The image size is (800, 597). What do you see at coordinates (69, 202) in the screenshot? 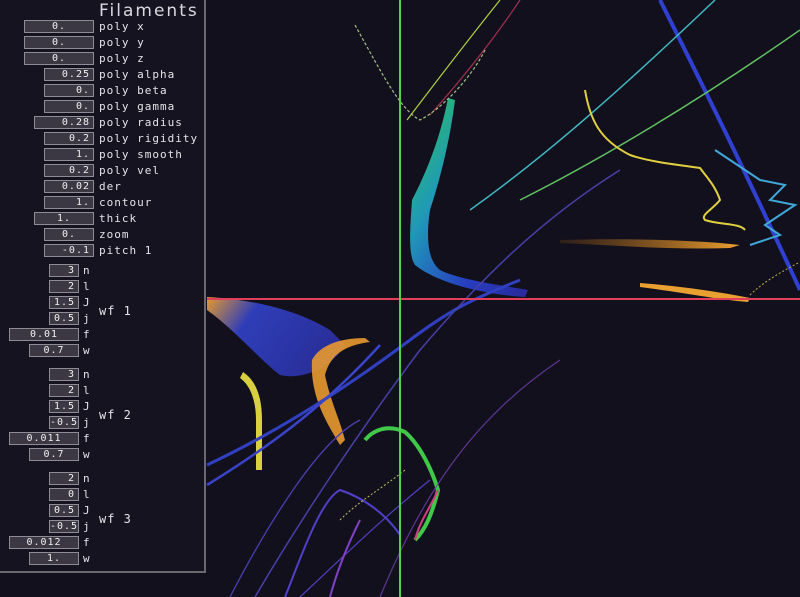
I see `param-field-contour: 1.` at bounding box center [69, 202].